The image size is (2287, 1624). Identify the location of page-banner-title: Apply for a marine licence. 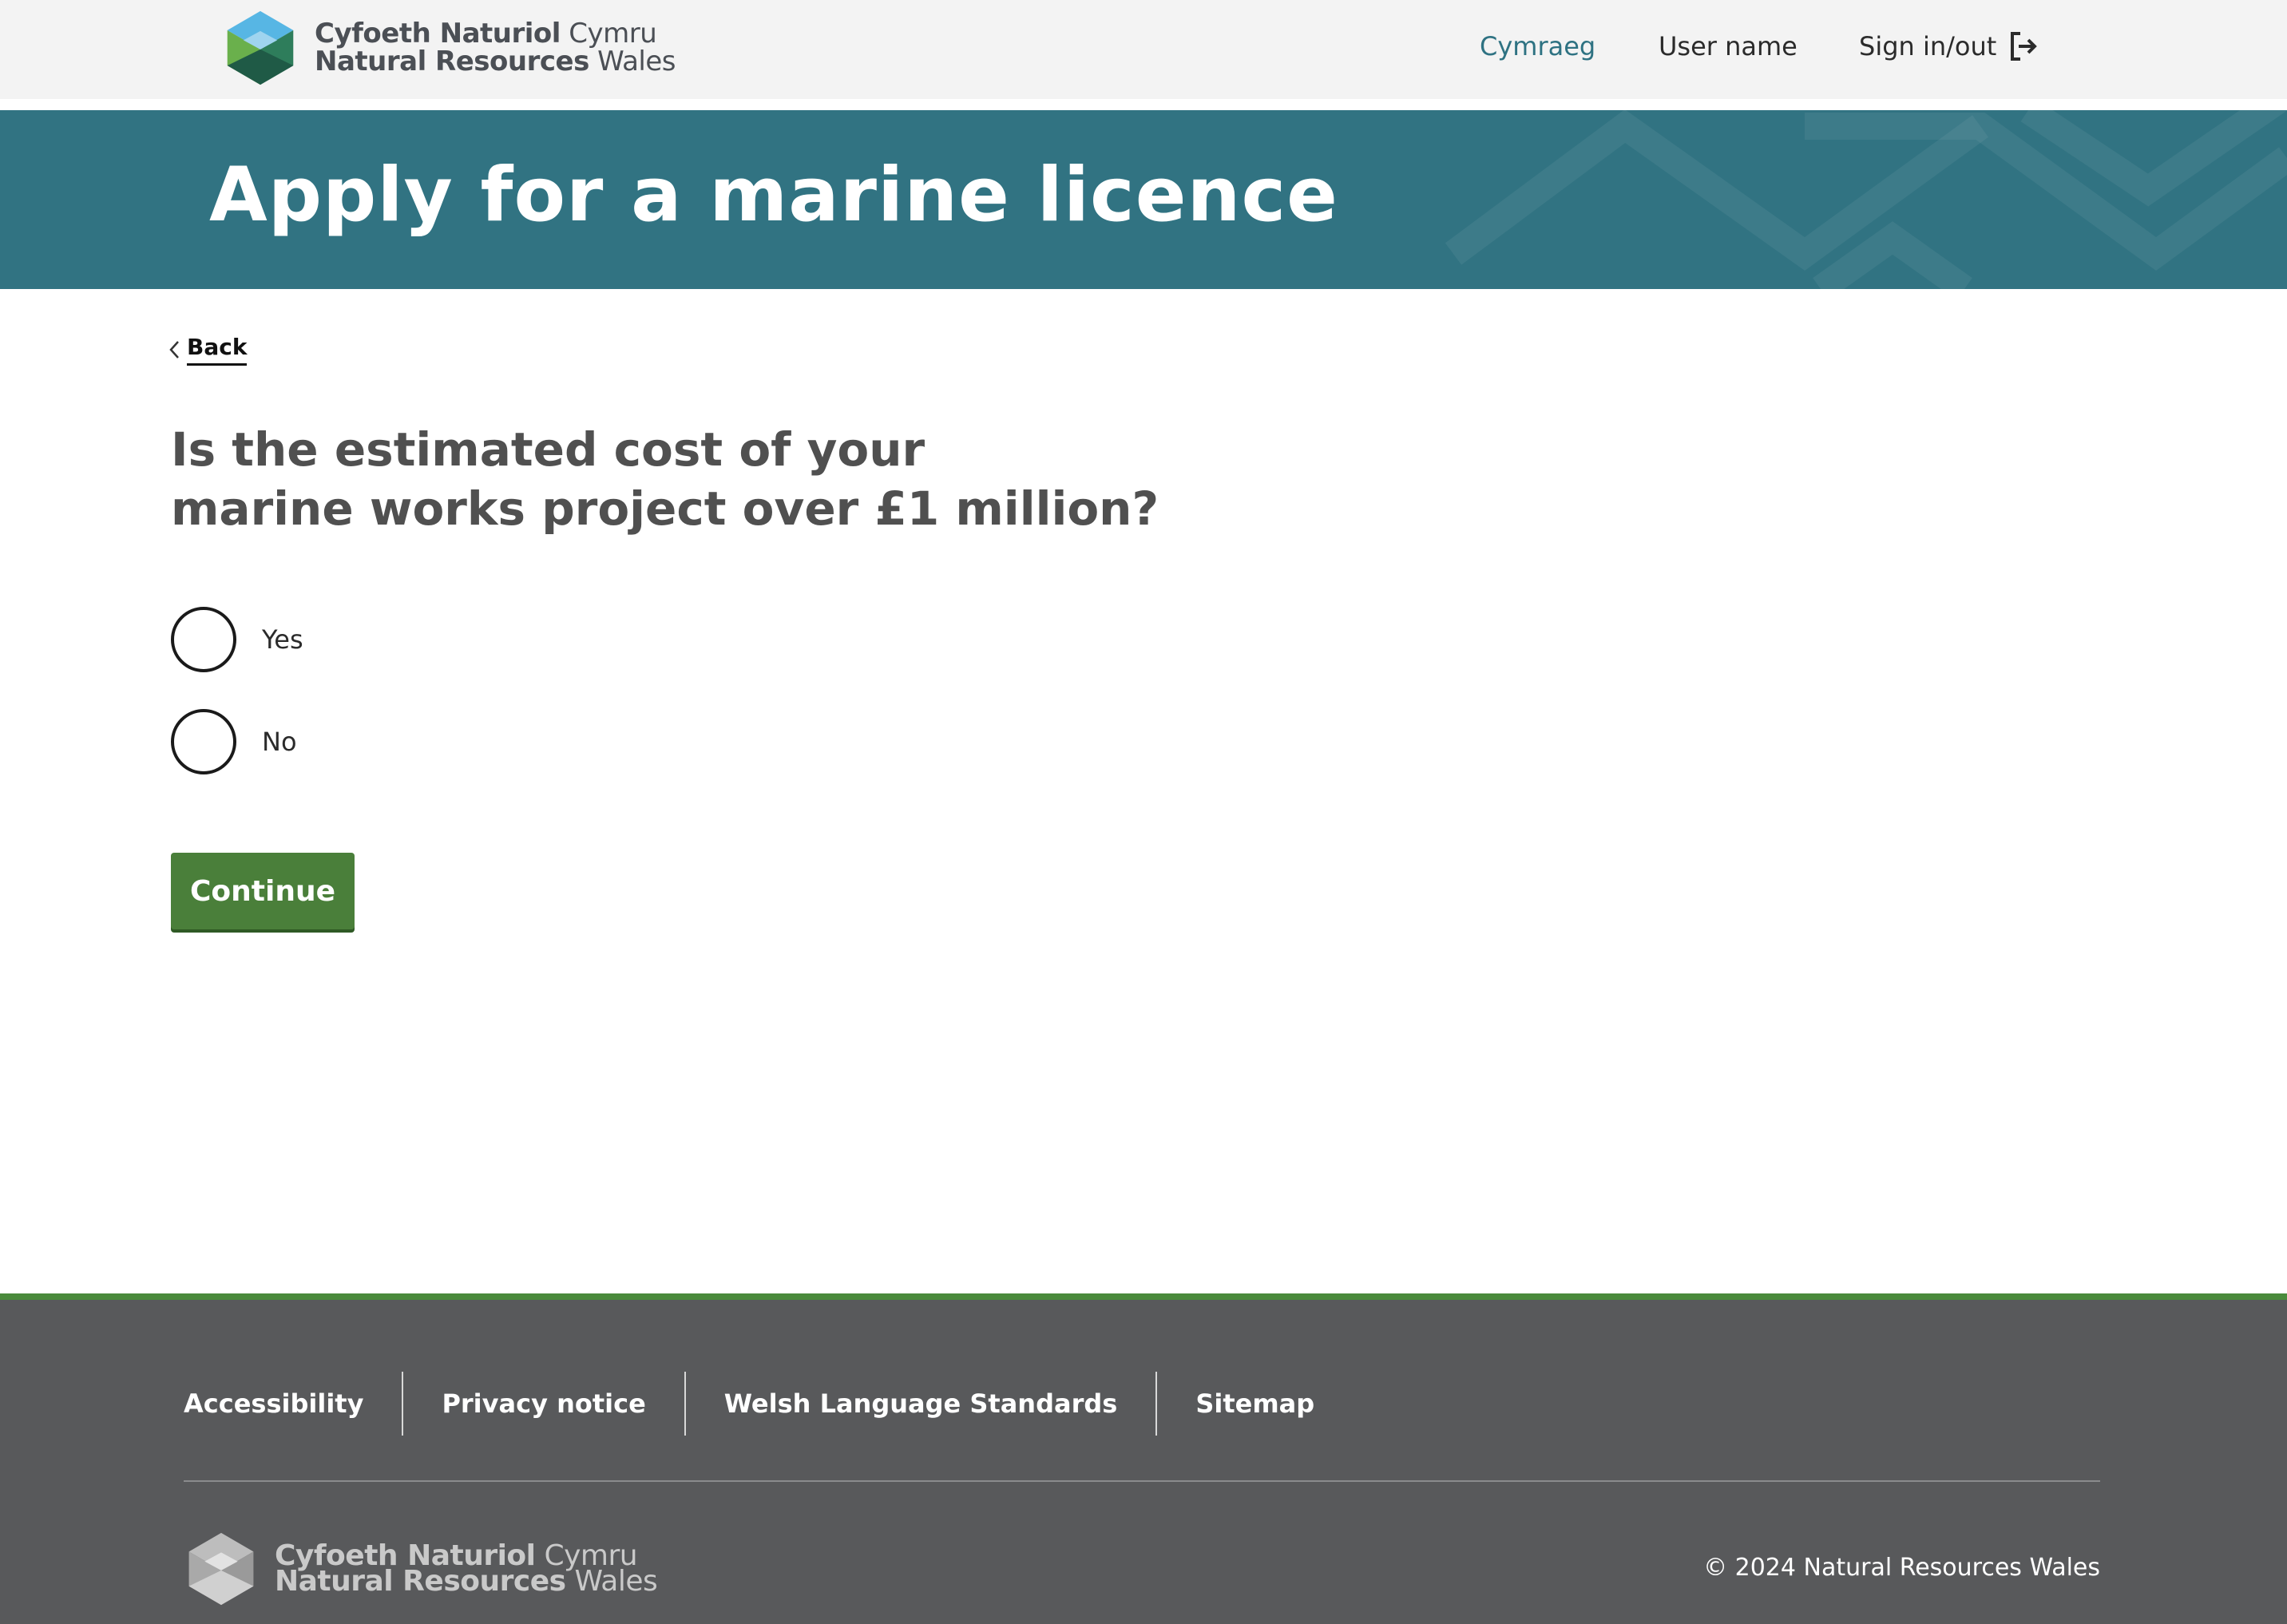
(773, 195).